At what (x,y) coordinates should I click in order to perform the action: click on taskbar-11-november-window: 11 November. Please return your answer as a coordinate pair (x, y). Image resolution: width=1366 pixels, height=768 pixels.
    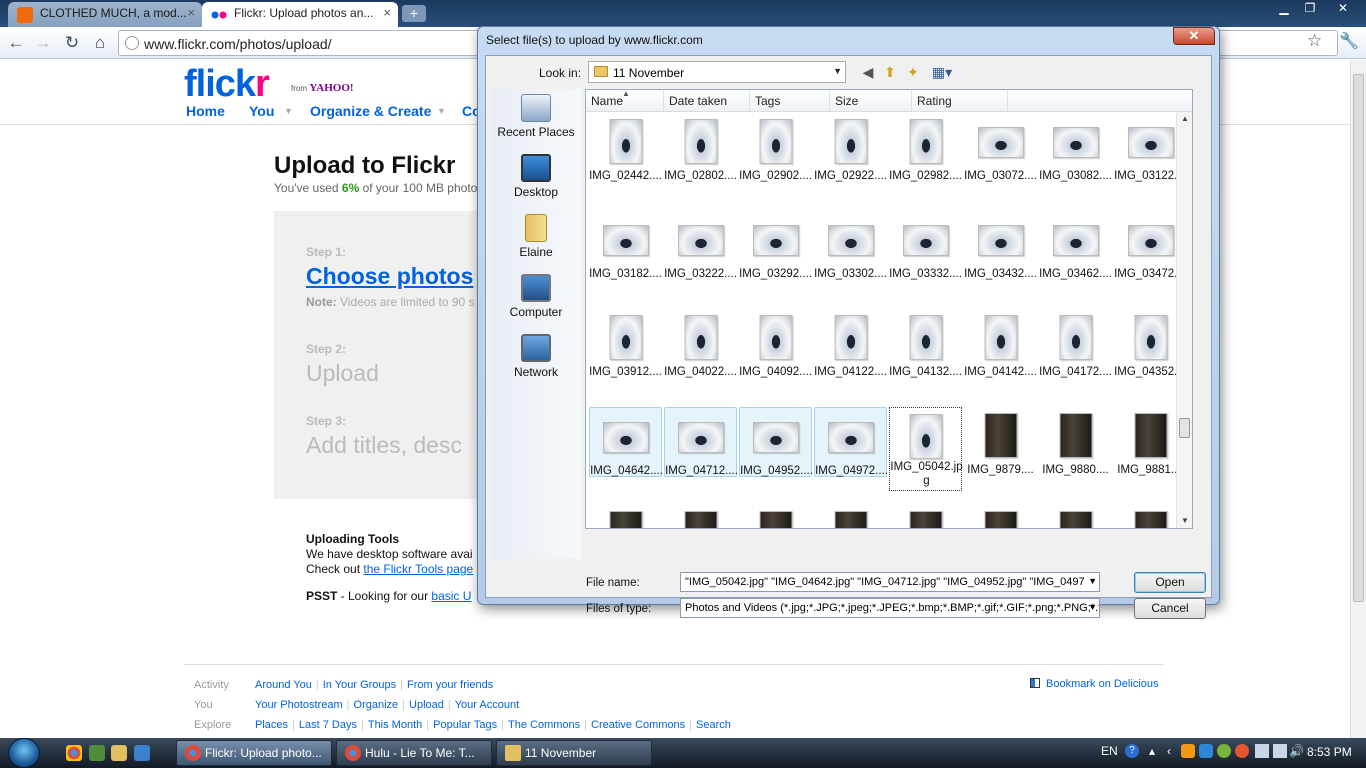
    Looking at the image, I should click on (574, 753).